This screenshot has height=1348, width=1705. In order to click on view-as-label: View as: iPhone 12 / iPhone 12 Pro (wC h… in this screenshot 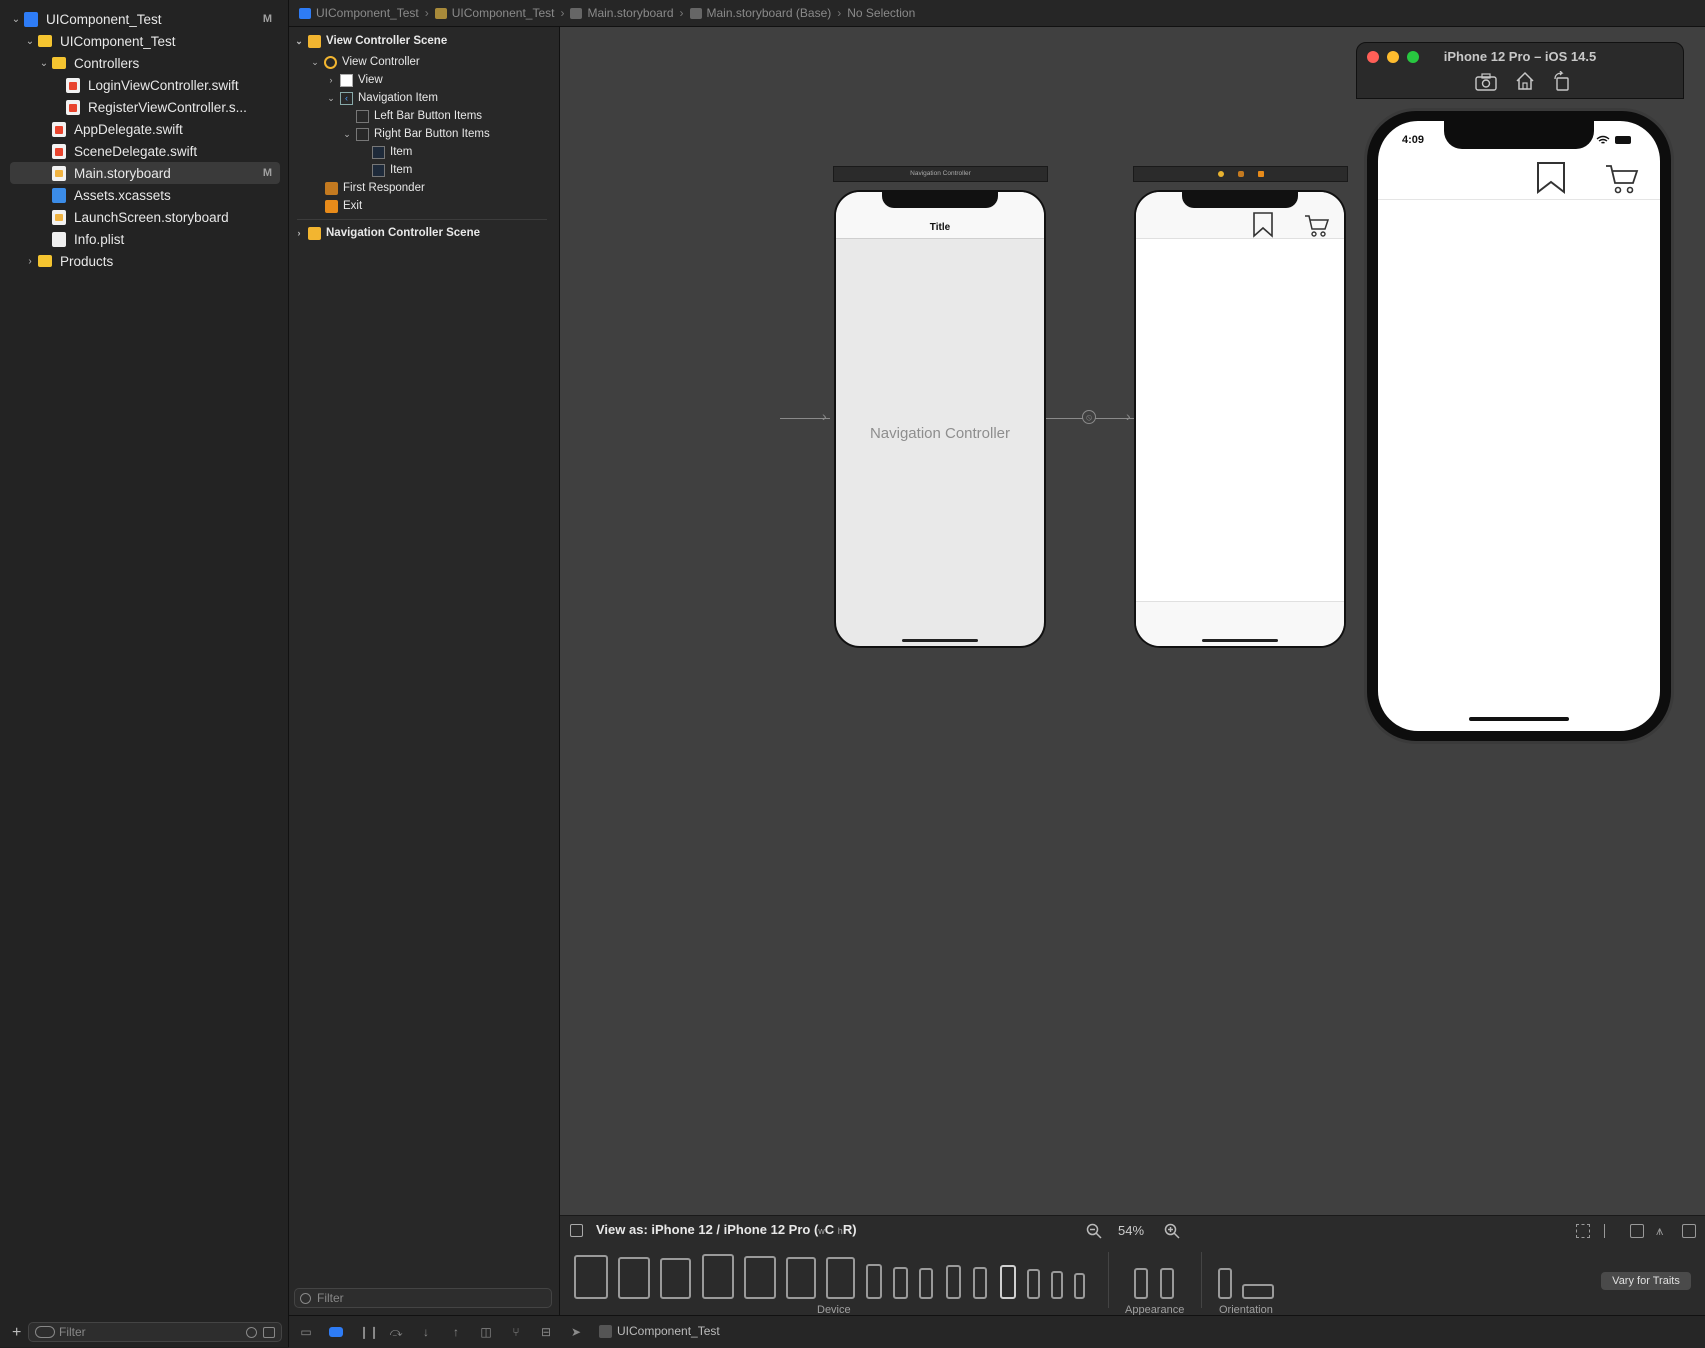, I will do `click(726, 1229)`.